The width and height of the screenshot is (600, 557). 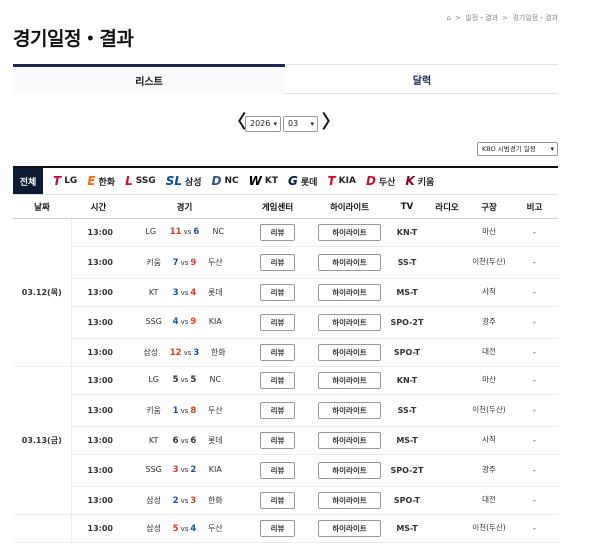 I want to click on table-row: 13:00 삼성 5 vs 4 두산 리뷰 하이라이트 MS-T 이천(두산) -, so click(x=285, y=528).